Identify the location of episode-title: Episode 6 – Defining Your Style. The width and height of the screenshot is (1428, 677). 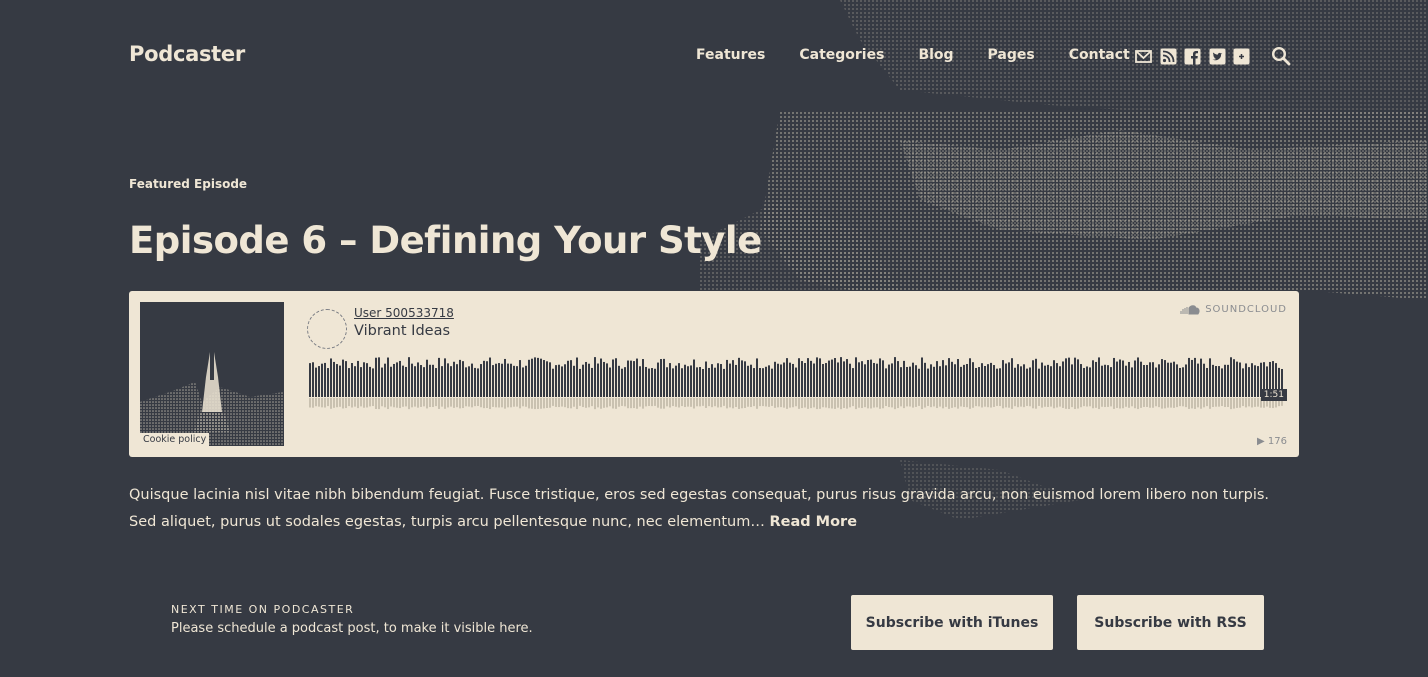
(445, 240).